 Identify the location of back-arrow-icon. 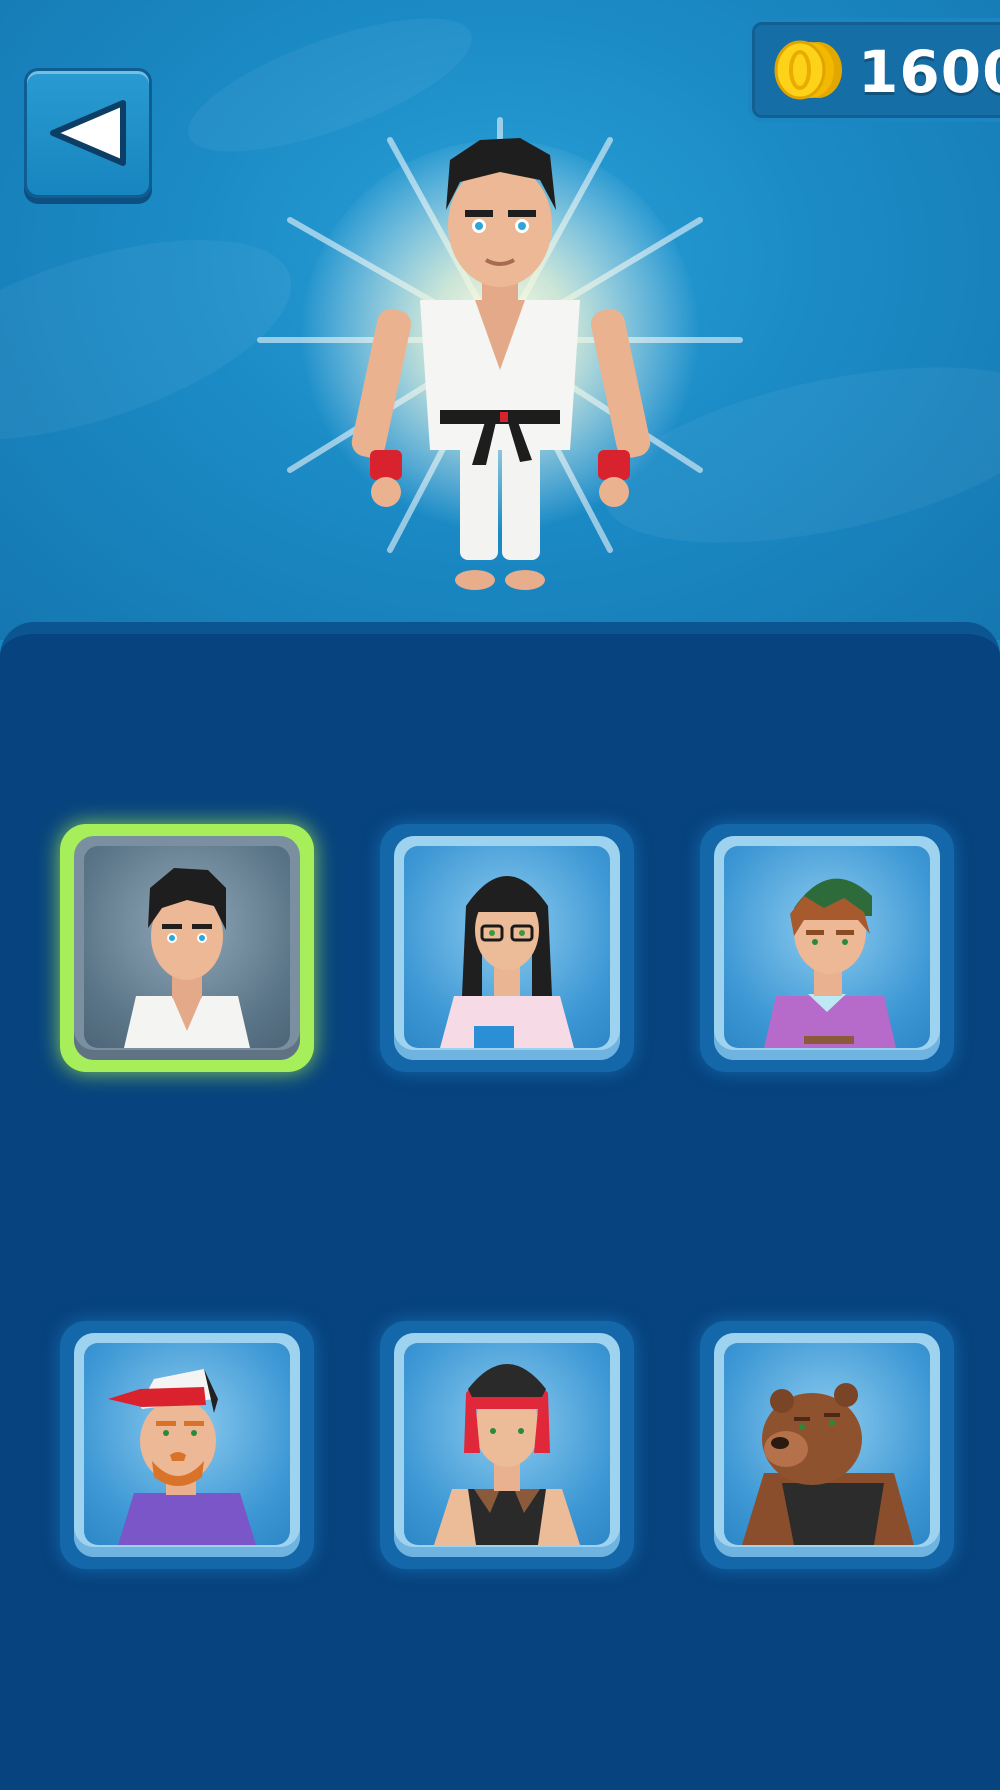
(88, 133).